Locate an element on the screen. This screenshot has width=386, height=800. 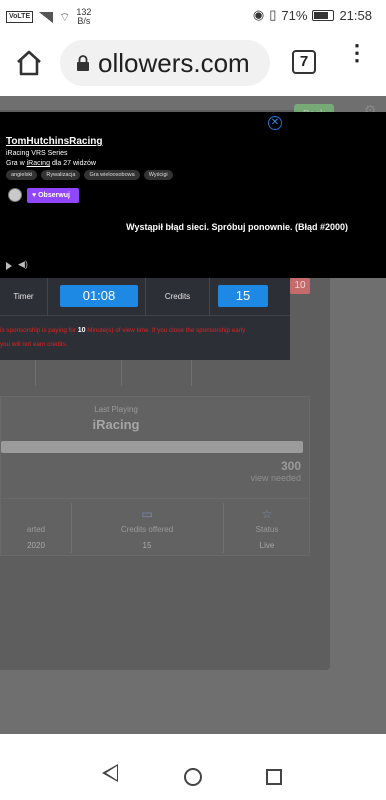
system-navigation-bar is located at coordinates (193, 771).